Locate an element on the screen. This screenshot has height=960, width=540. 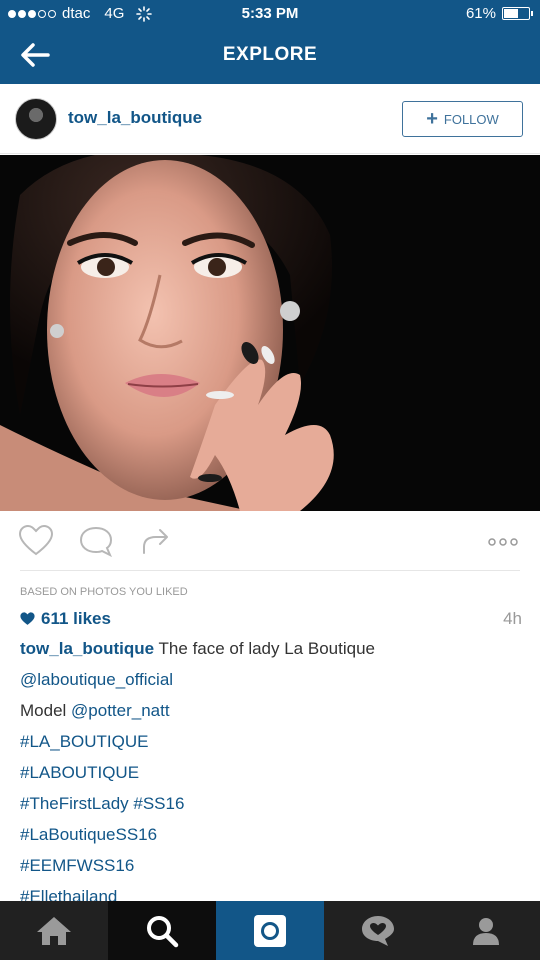
tab-bar is located at coordinates (270, 930).